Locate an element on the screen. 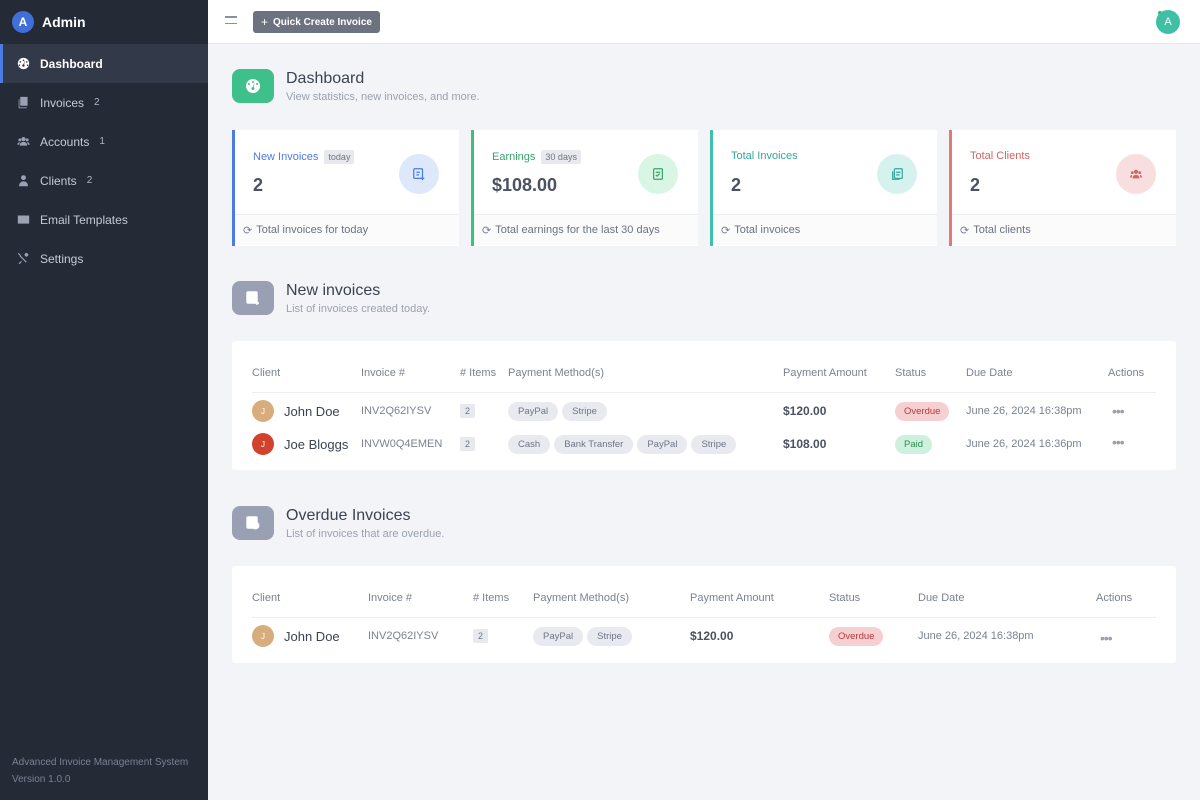  table-row-client: J Joe Bloggs is located at coordinates (300, 444).